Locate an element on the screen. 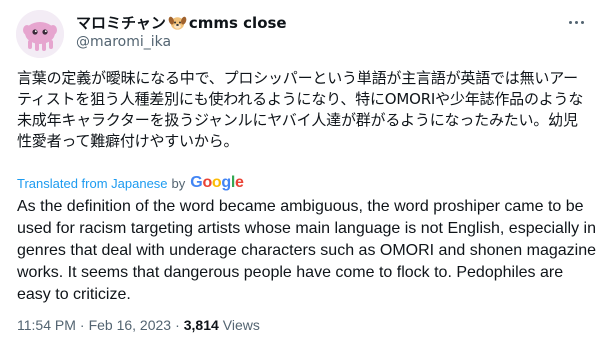 Image resolution: width=611 pixels, height=351 pixels. google-logo-letter: G is located at coordinates (196, 182).